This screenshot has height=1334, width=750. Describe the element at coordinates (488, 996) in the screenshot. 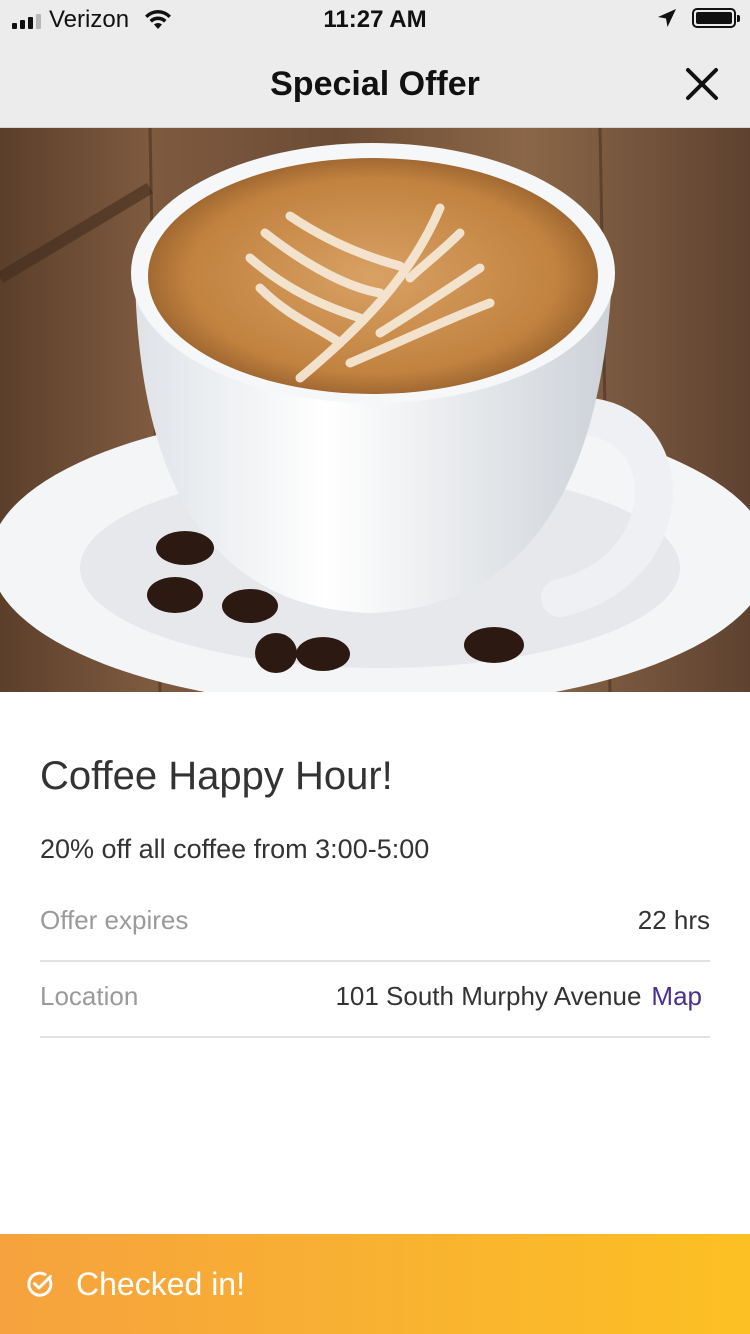

I see `location-address: 101 South Murphy Avenue` at that location.